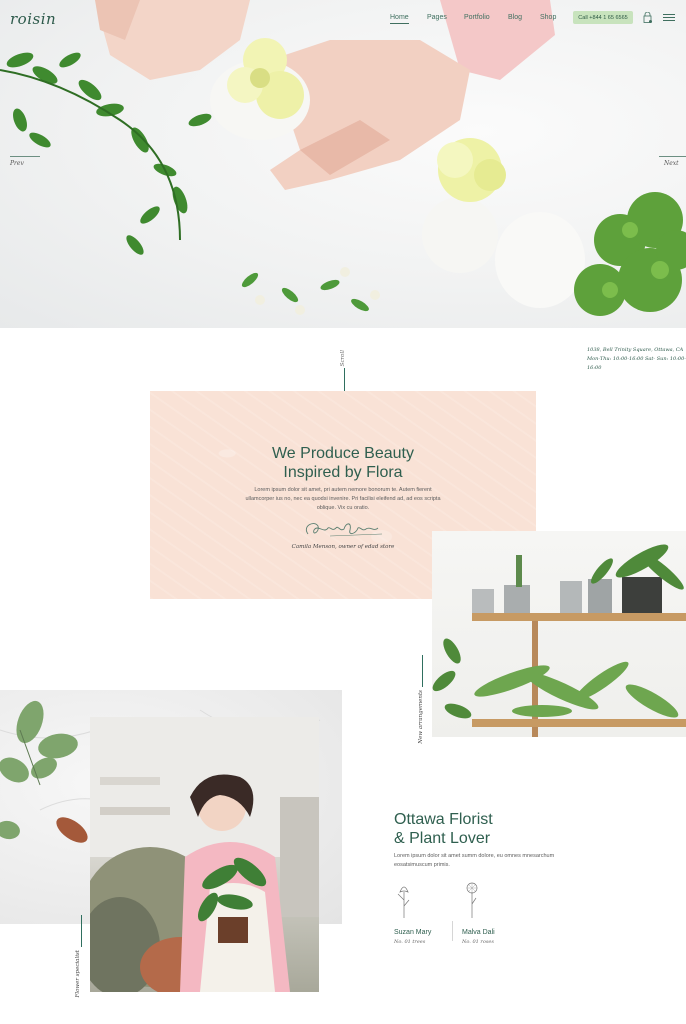 The image size is (686, 1024). Describe the element at coordinates (478, 942) in the screenshot. I see `team-member-role: No. 01 roses` at that location.